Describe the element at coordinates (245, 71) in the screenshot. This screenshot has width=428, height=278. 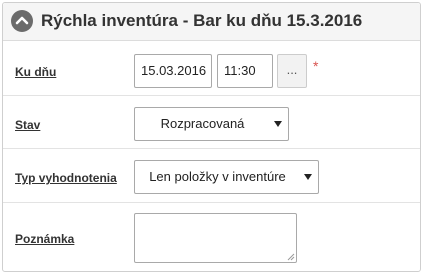
I see `time-field: 11:30` at that location.